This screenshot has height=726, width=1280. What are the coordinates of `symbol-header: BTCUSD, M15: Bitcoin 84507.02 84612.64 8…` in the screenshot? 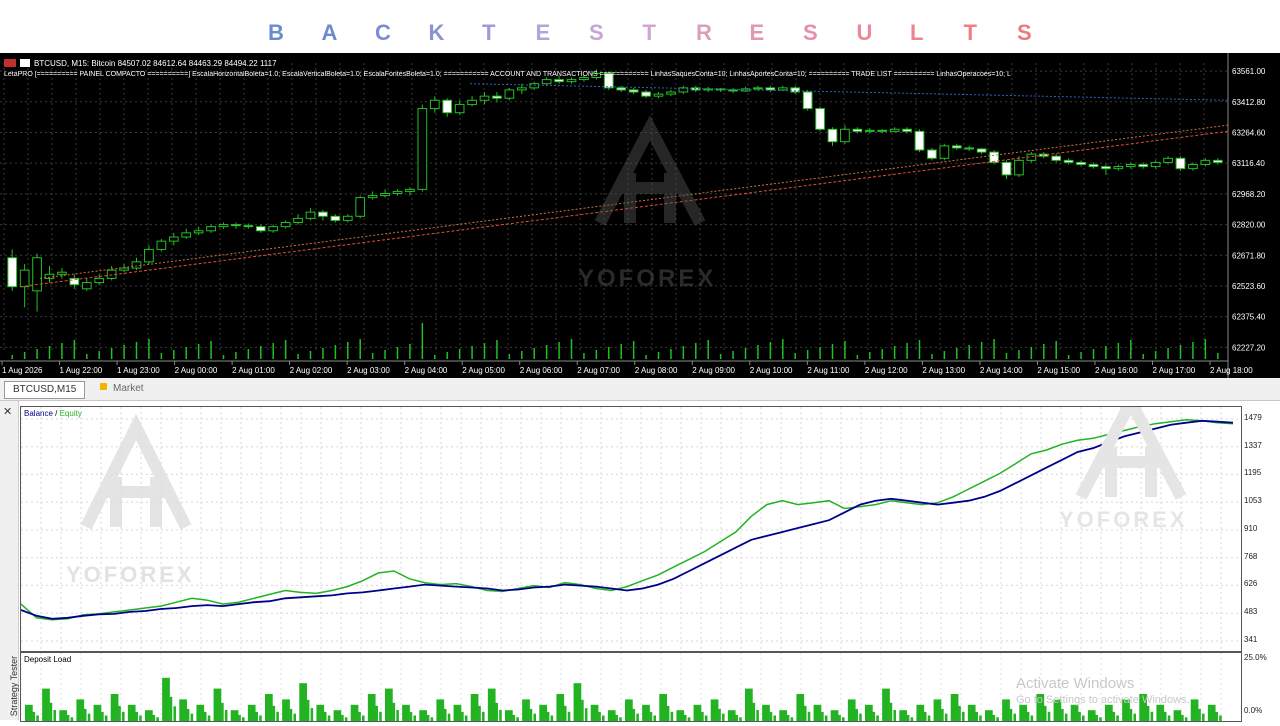 It's located at (140, 63).